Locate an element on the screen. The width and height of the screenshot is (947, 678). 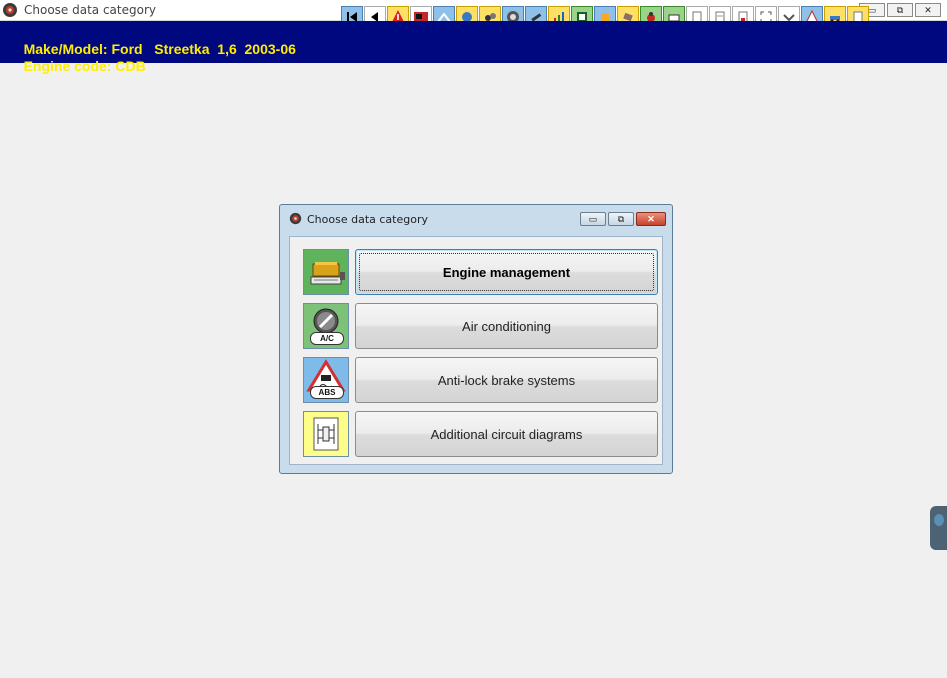
window-title: Choose data category is located at coordinates (90, 10).